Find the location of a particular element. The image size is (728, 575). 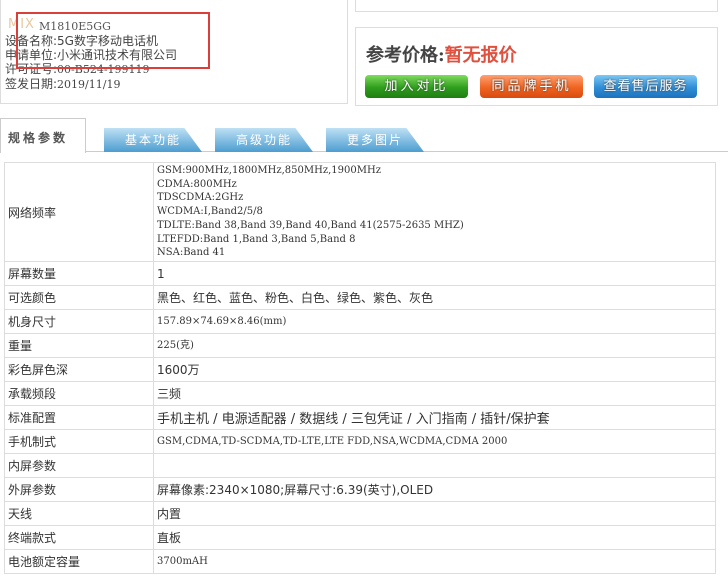

price-value: 暂无报价 is located at coordinates (480, 55).